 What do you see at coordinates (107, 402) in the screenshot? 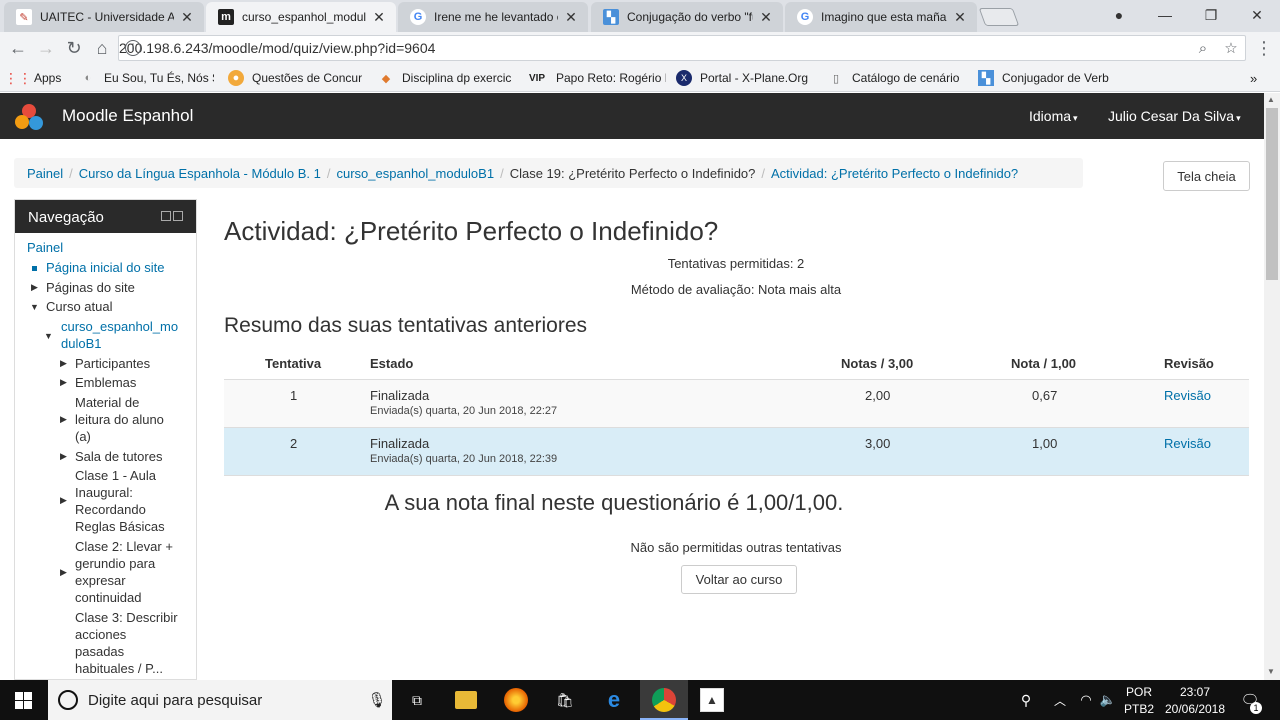
I see `nav-material-line1: Material de` at bounding box center [107, 402].